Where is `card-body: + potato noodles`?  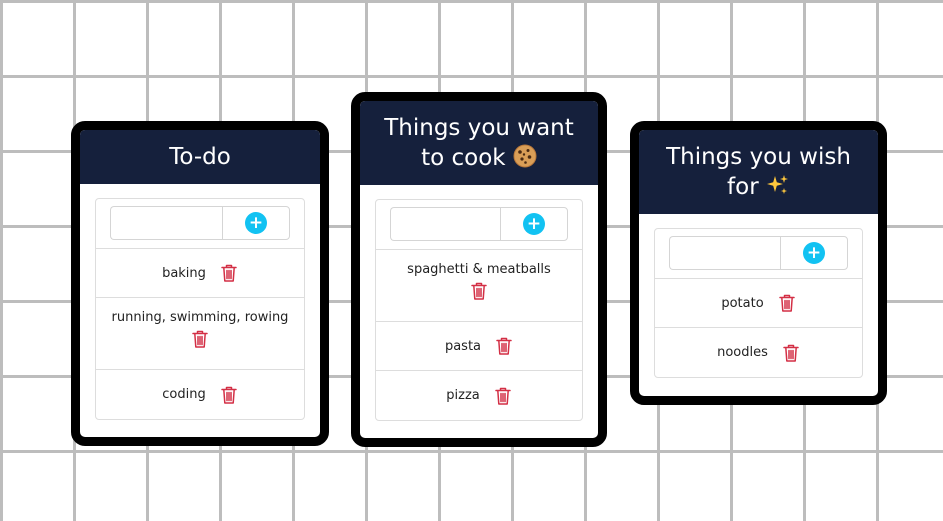 card-body: + potato noodles is located at coordinates (758, 296).